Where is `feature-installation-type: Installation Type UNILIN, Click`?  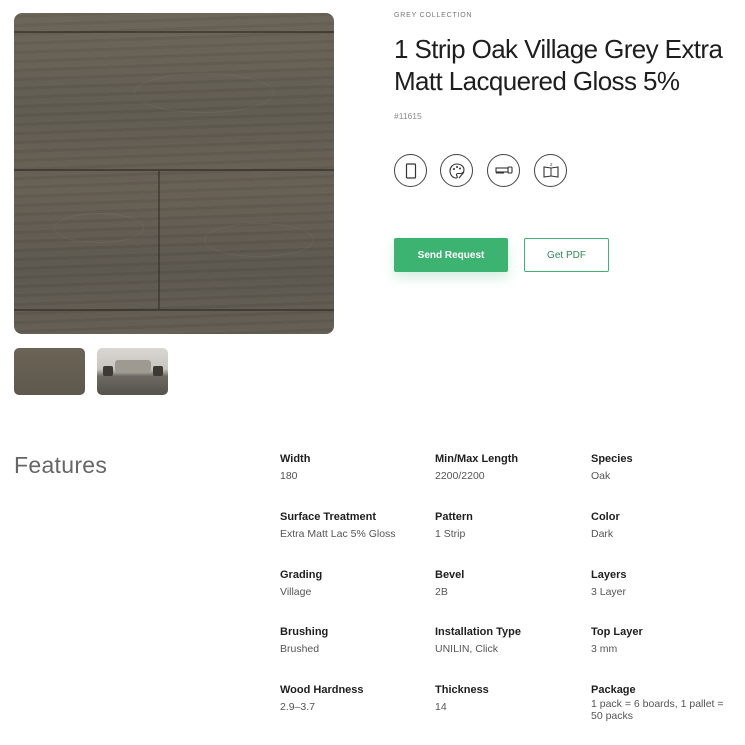
feature-installation-type: Installation Type UNILIN, Click is located at coordinates (510, 640).